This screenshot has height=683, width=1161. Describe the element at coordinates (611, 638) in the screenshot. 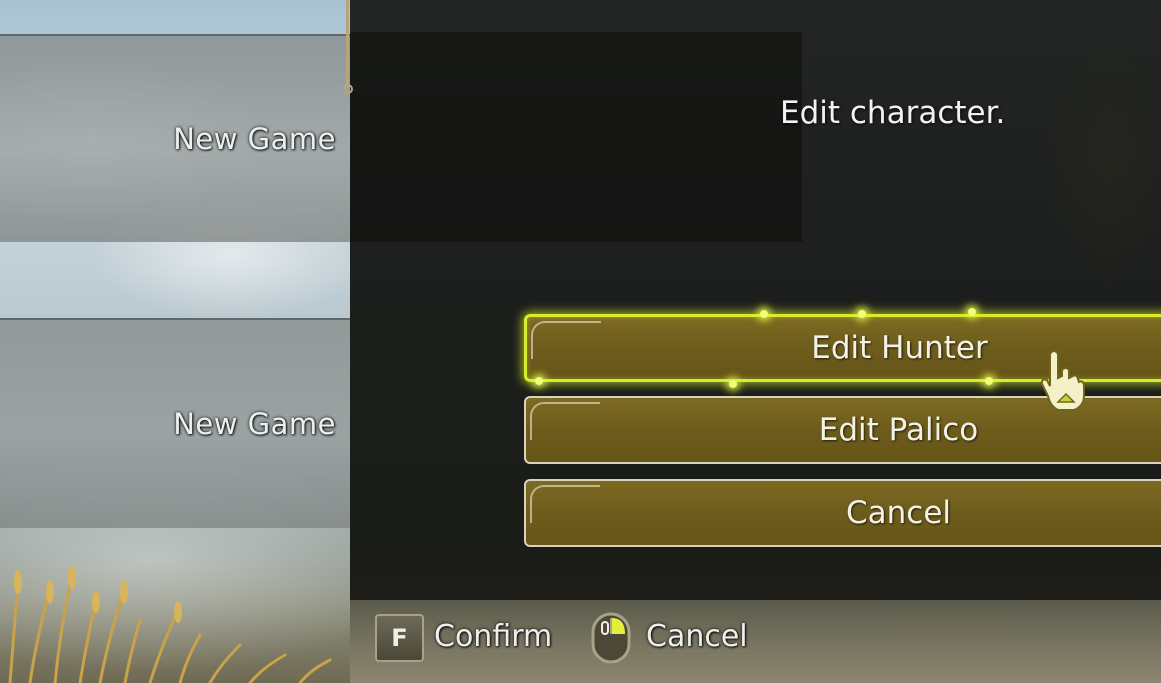

I see `mouse-right-click-icon` at that location.